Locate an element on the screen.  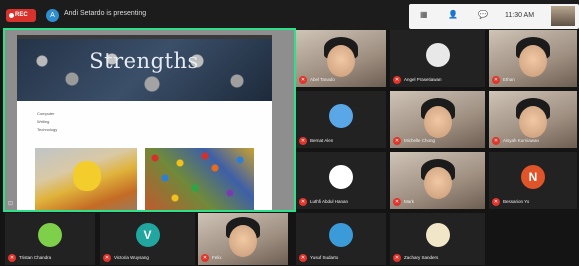
participant-tile: ✕ Zachary Sanders is located at coordinates (437, 239).